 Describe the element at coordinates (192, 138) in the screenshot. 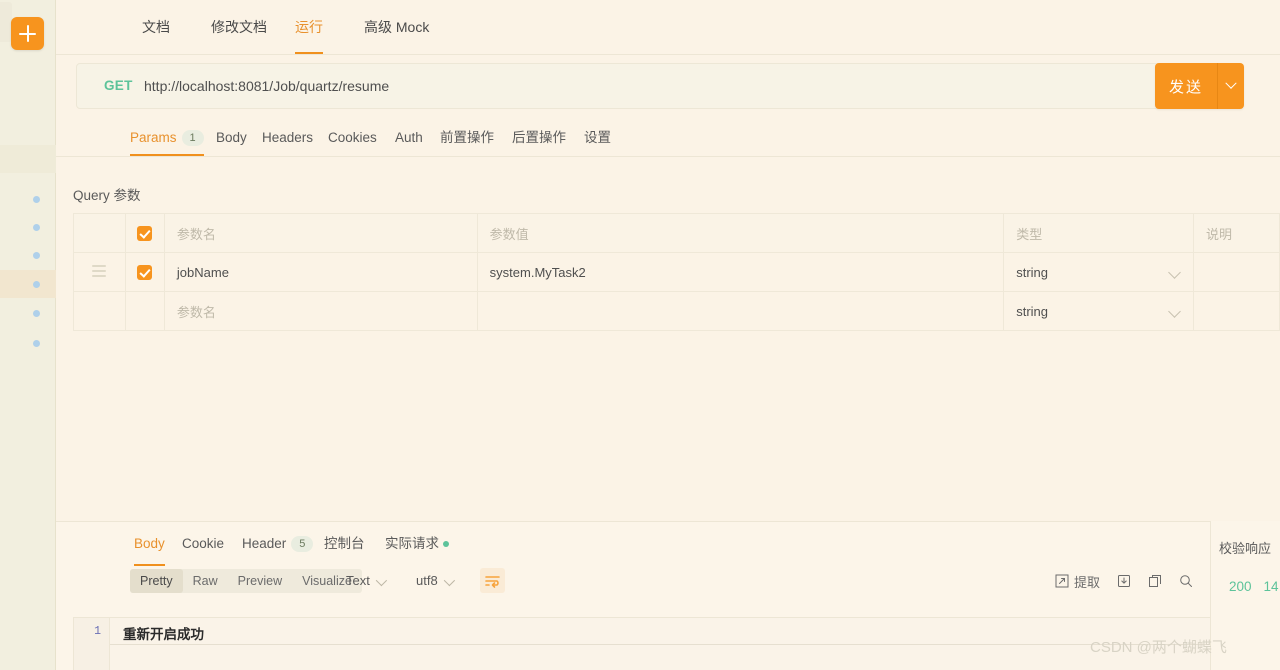

I see `params-count-badge: 1` at that location.